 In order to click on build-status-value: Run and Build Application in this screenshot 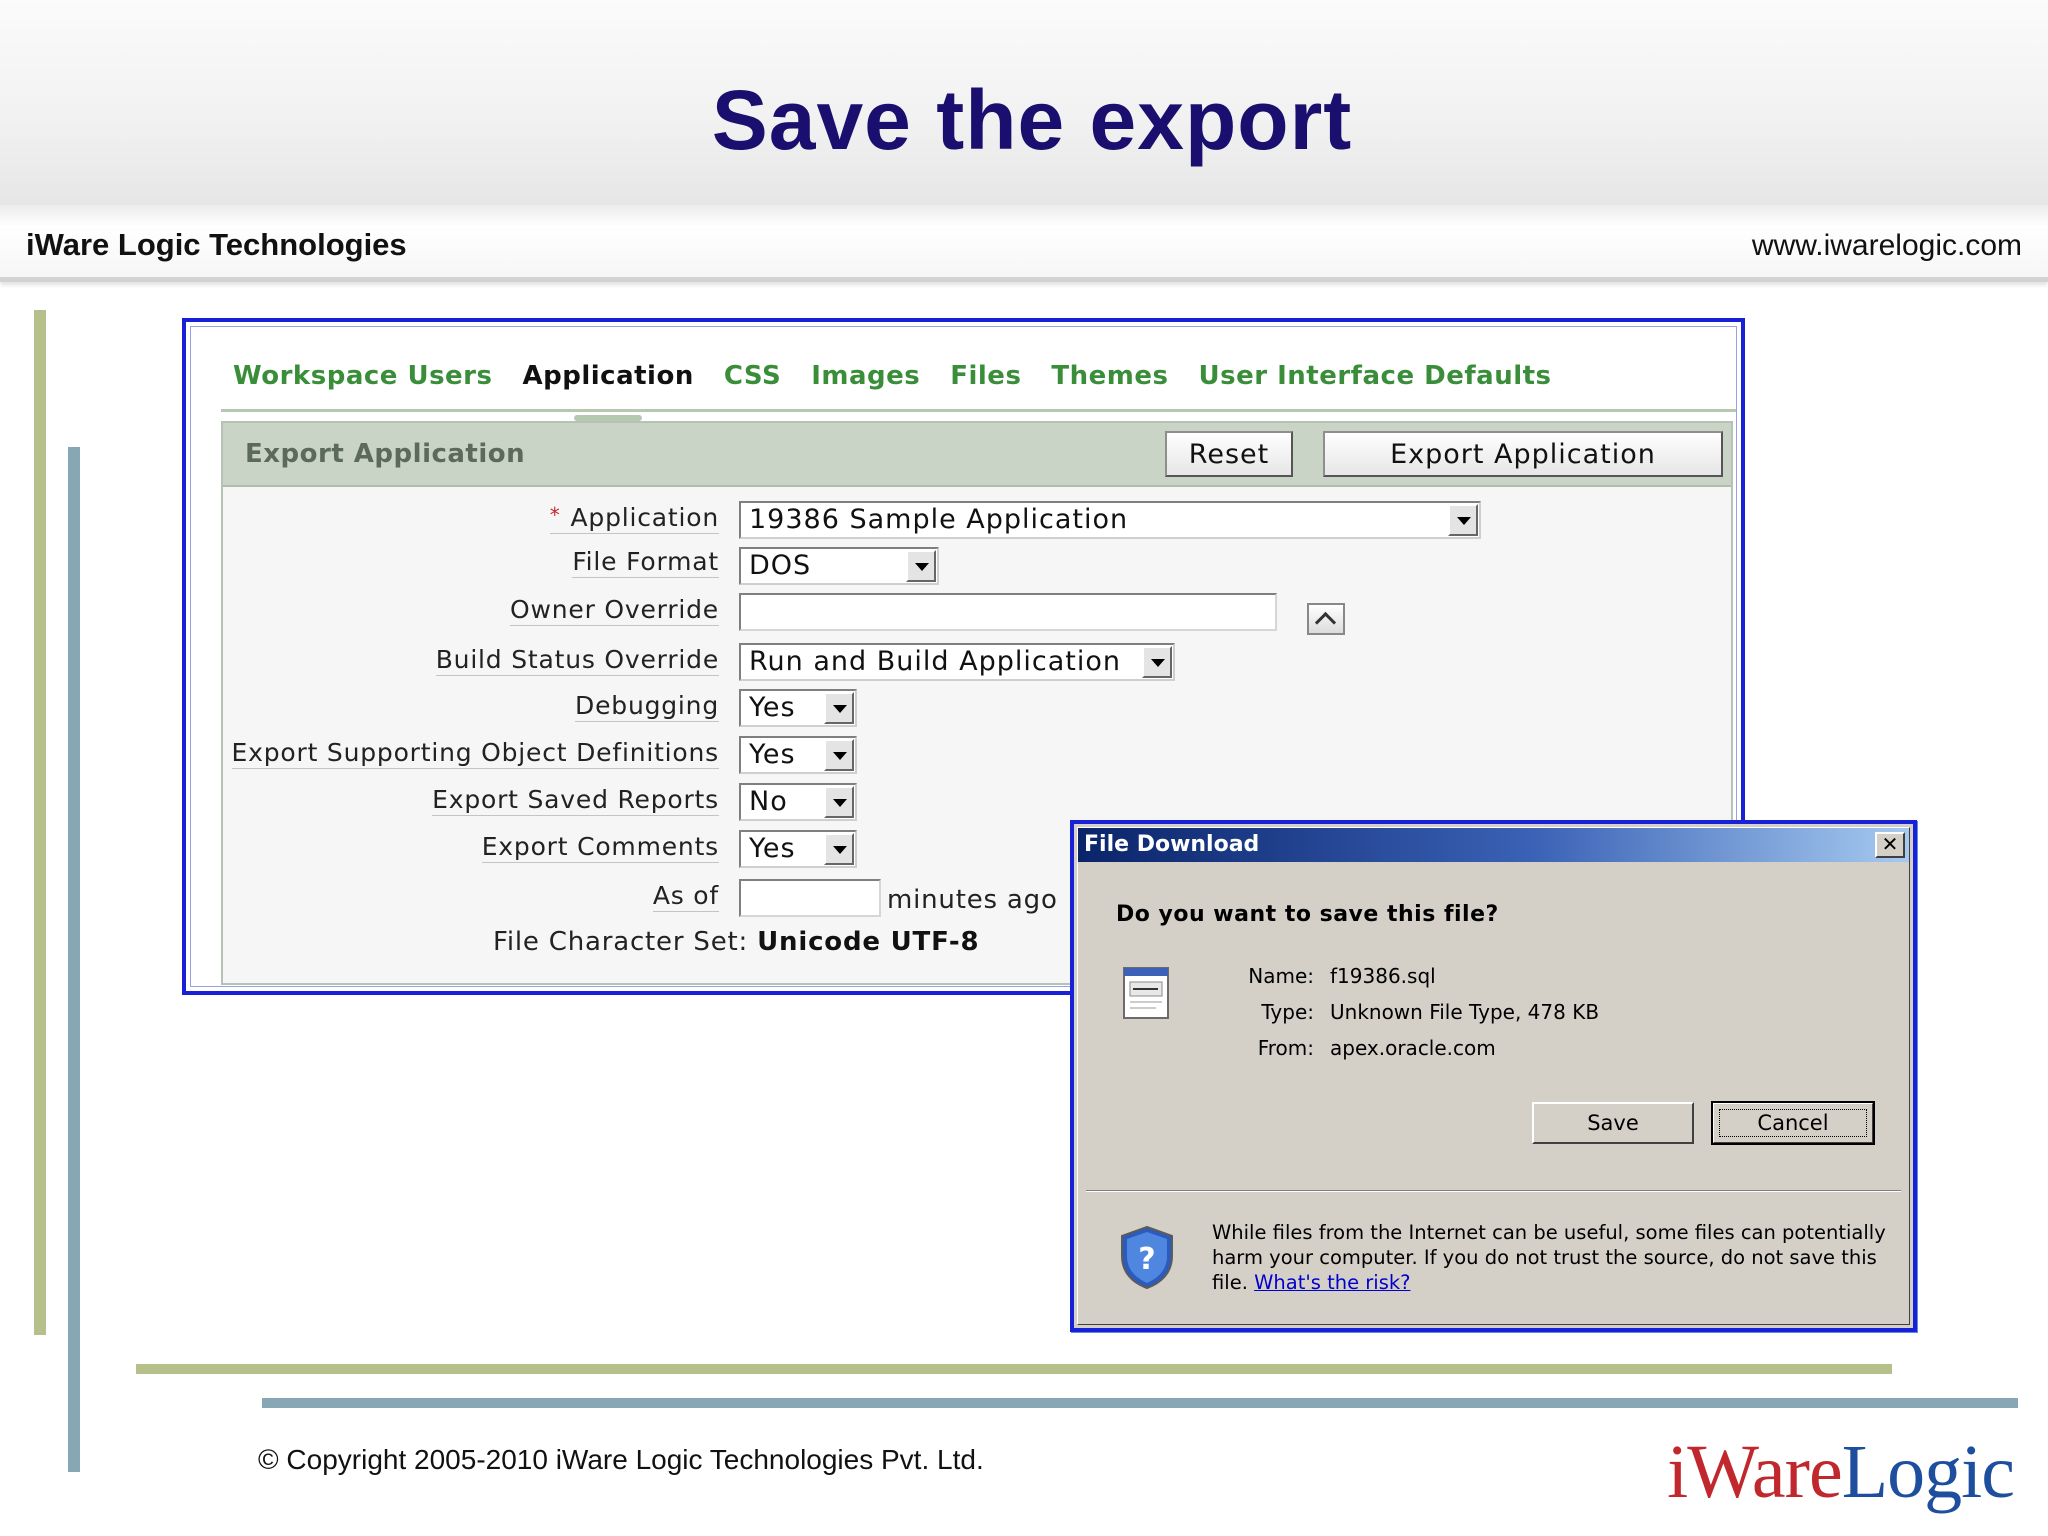, I will do `click(935, 661)`.